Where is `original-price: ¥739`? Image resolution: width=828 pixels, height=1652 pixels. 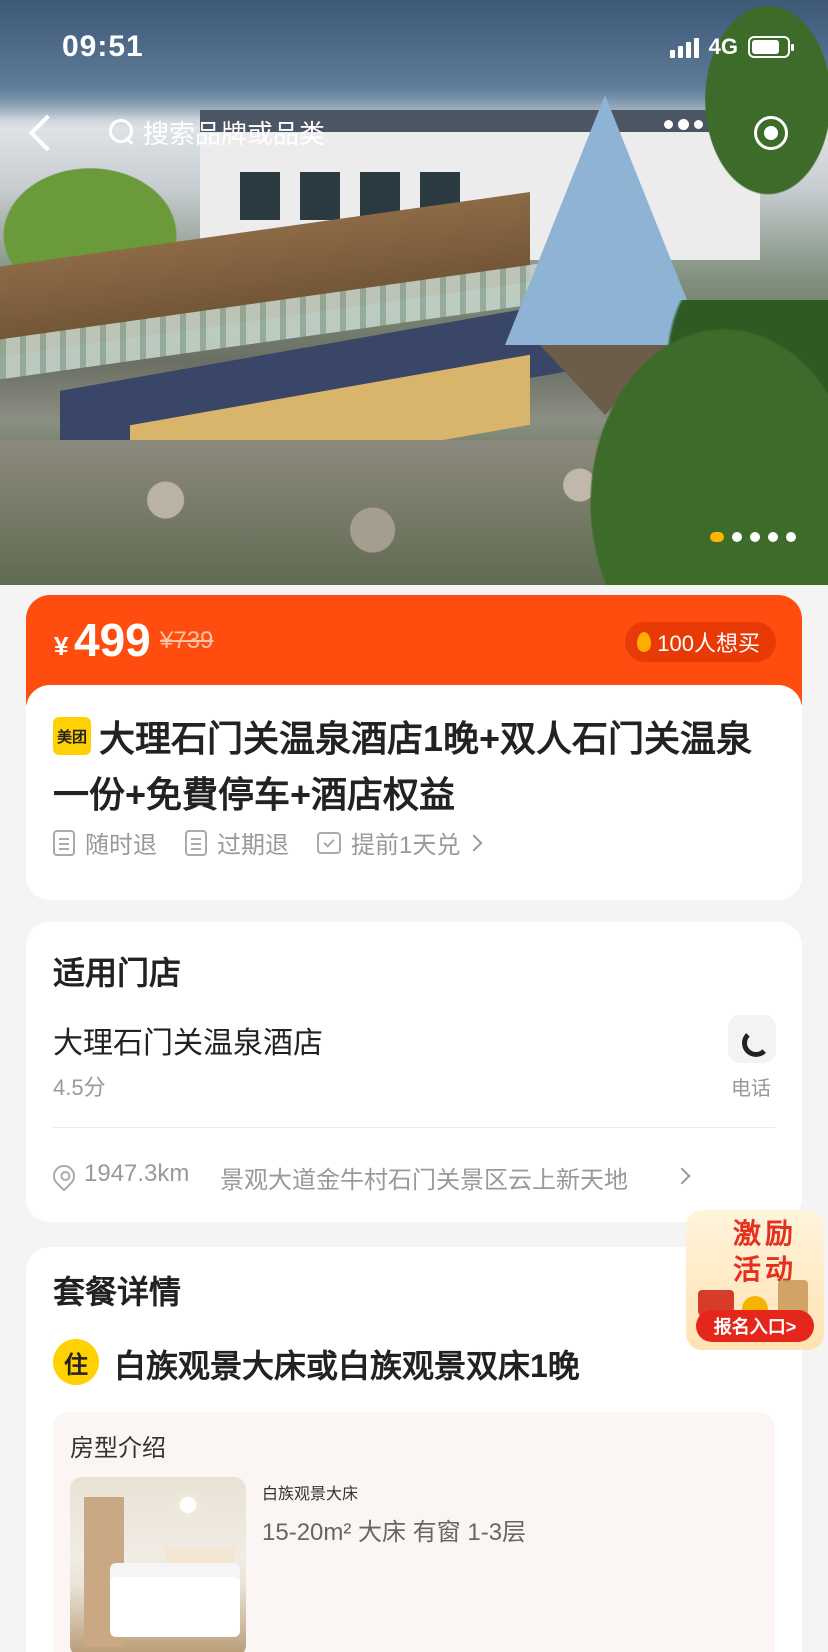 original-price: ¥739 is located at coordinates (187, 640).